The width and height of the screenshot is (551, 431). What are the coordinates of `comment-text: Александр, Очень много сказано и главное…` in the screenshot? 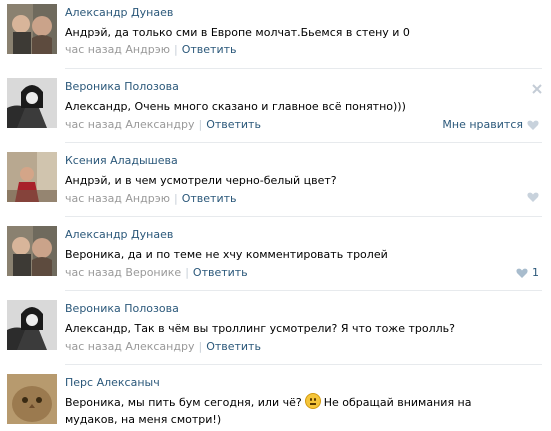 It's located at (235, 106).